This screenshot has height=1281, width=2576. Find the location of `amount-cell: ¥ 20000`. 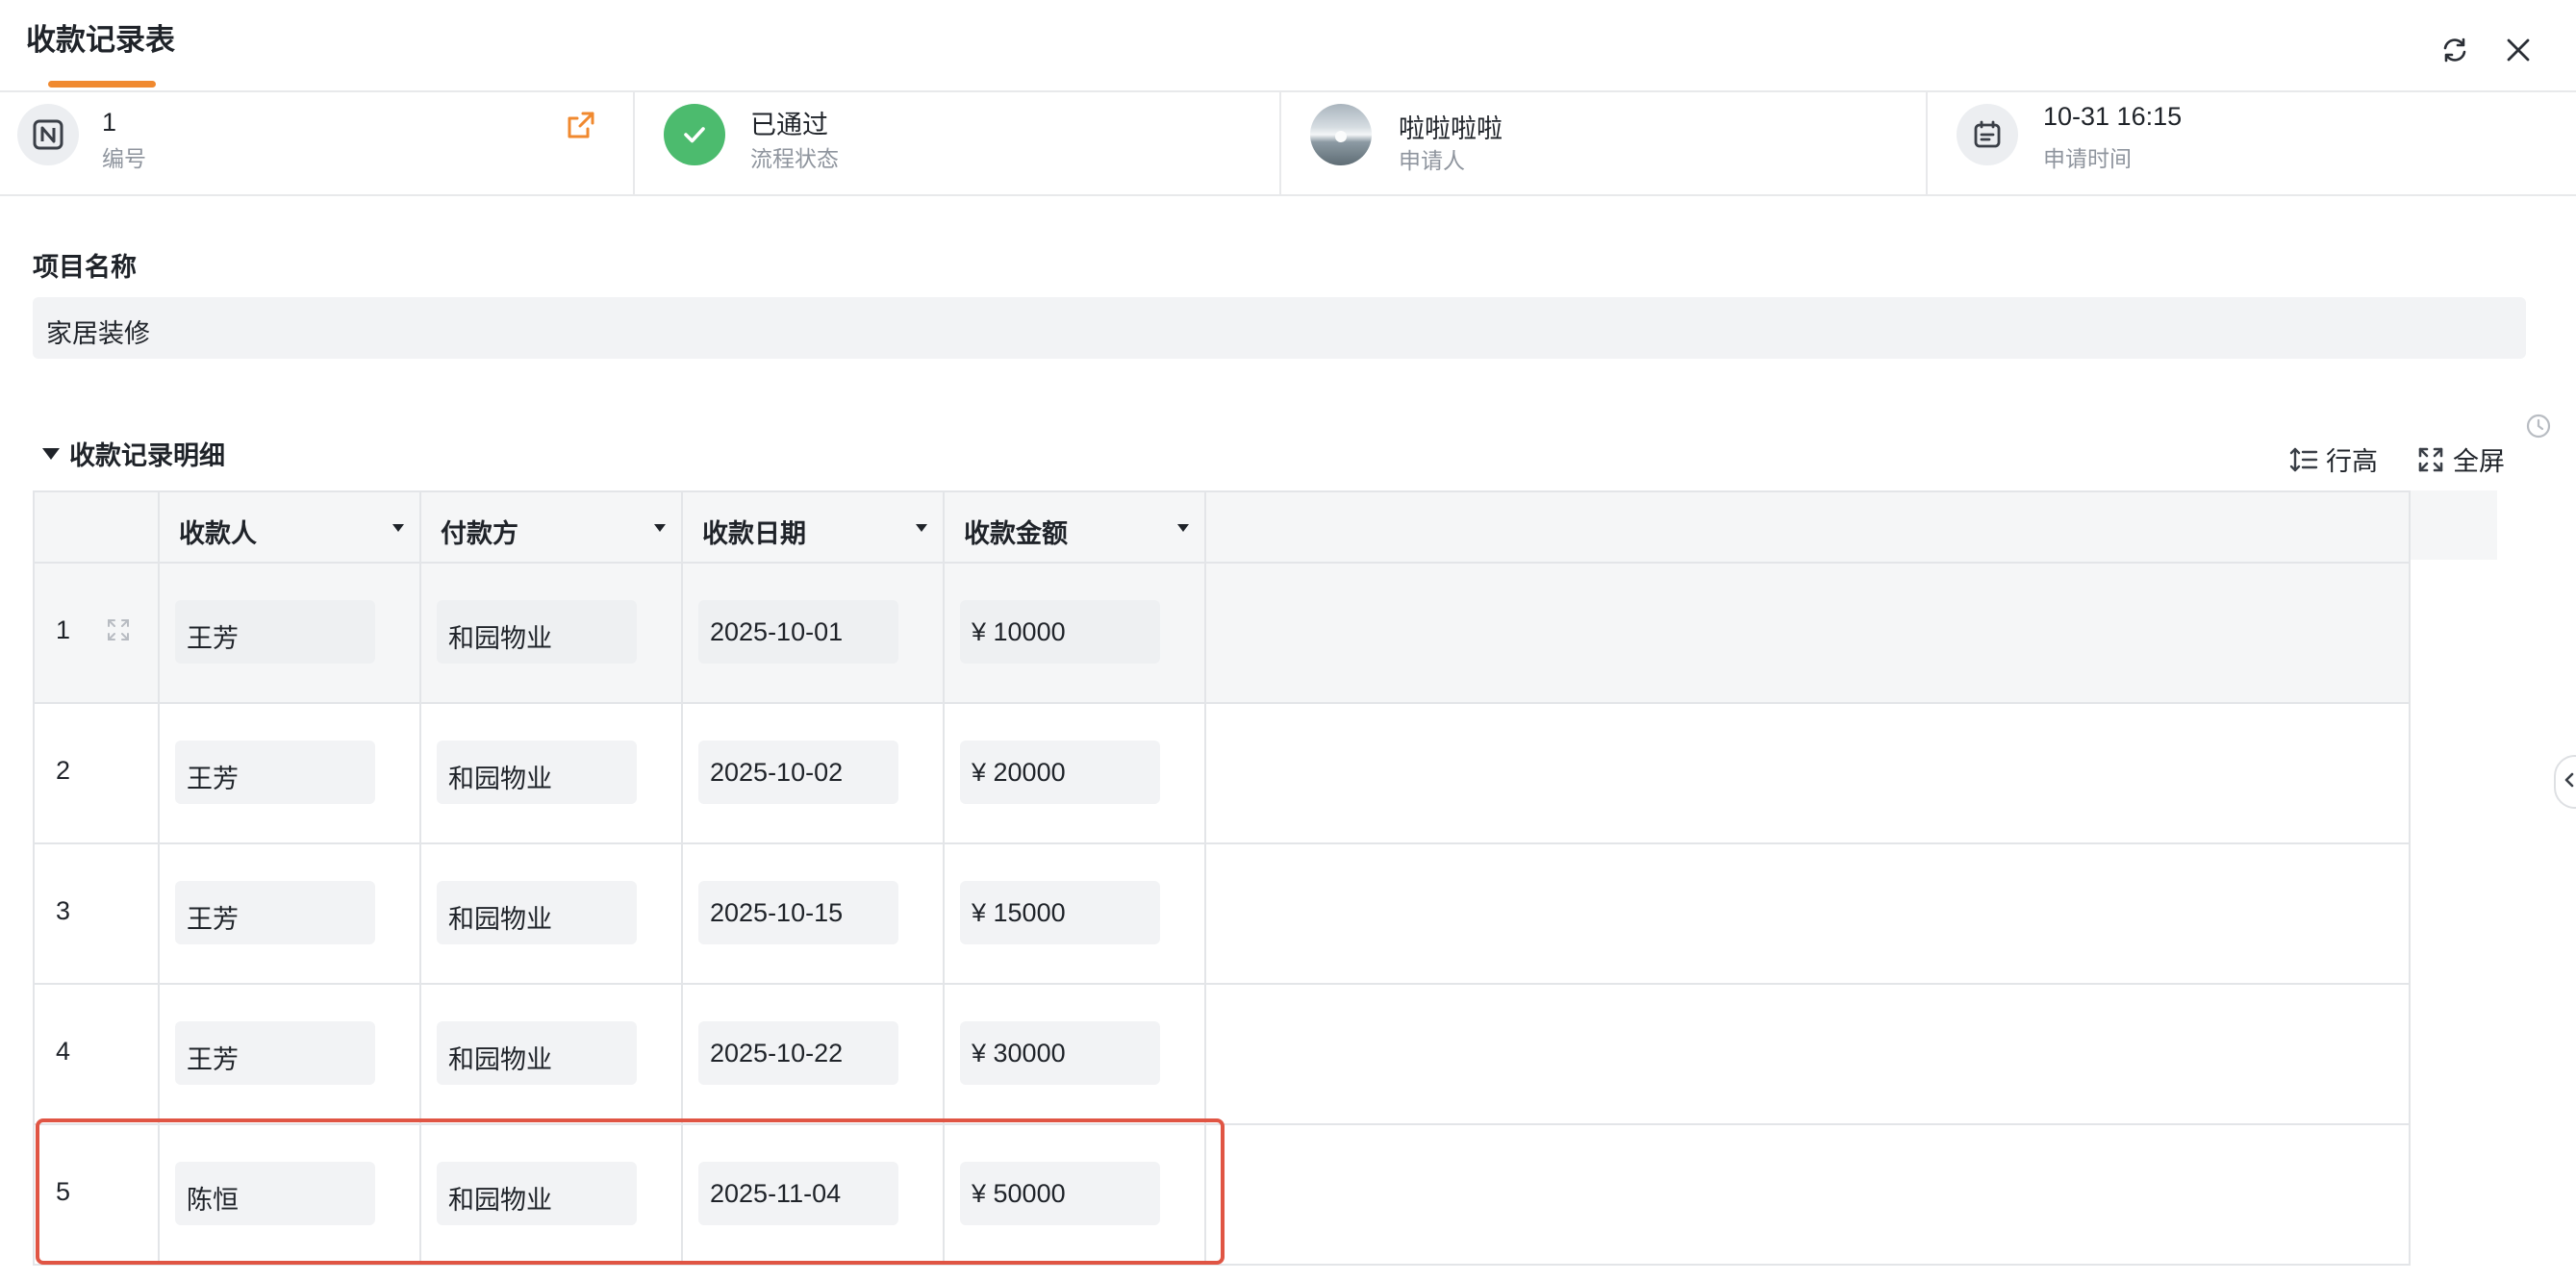

amount-cell: ¥ 20000 is located at coordinates (1075, 773).